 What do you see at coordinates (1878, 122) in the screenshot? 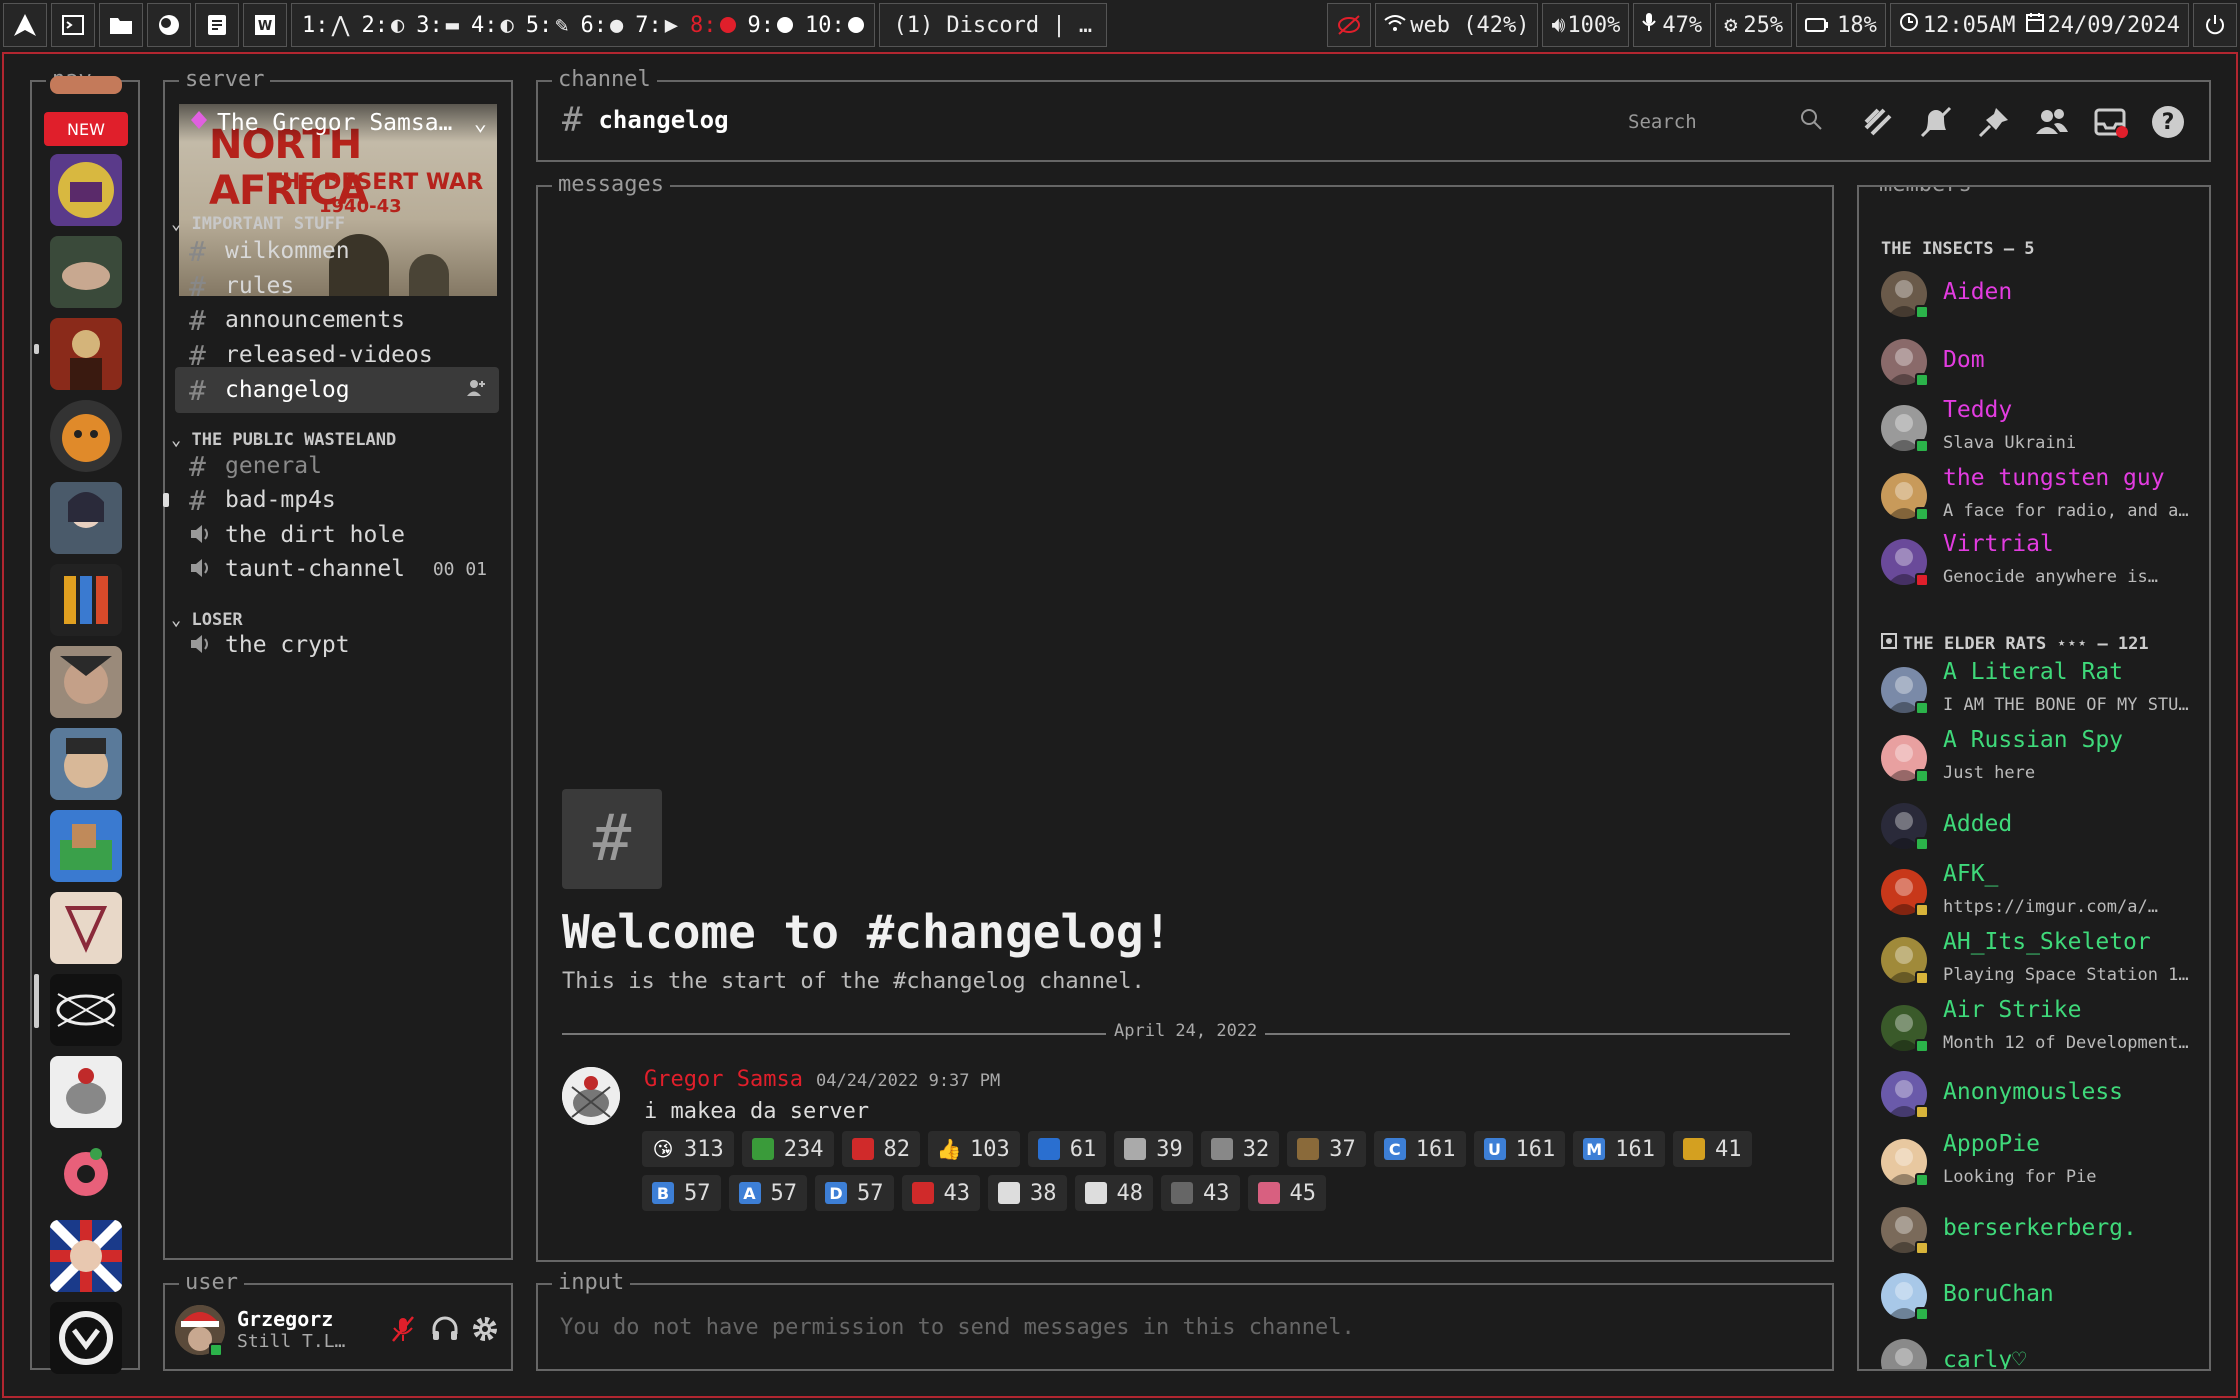
I see `threads-button` at bounding box center [1878, 122].